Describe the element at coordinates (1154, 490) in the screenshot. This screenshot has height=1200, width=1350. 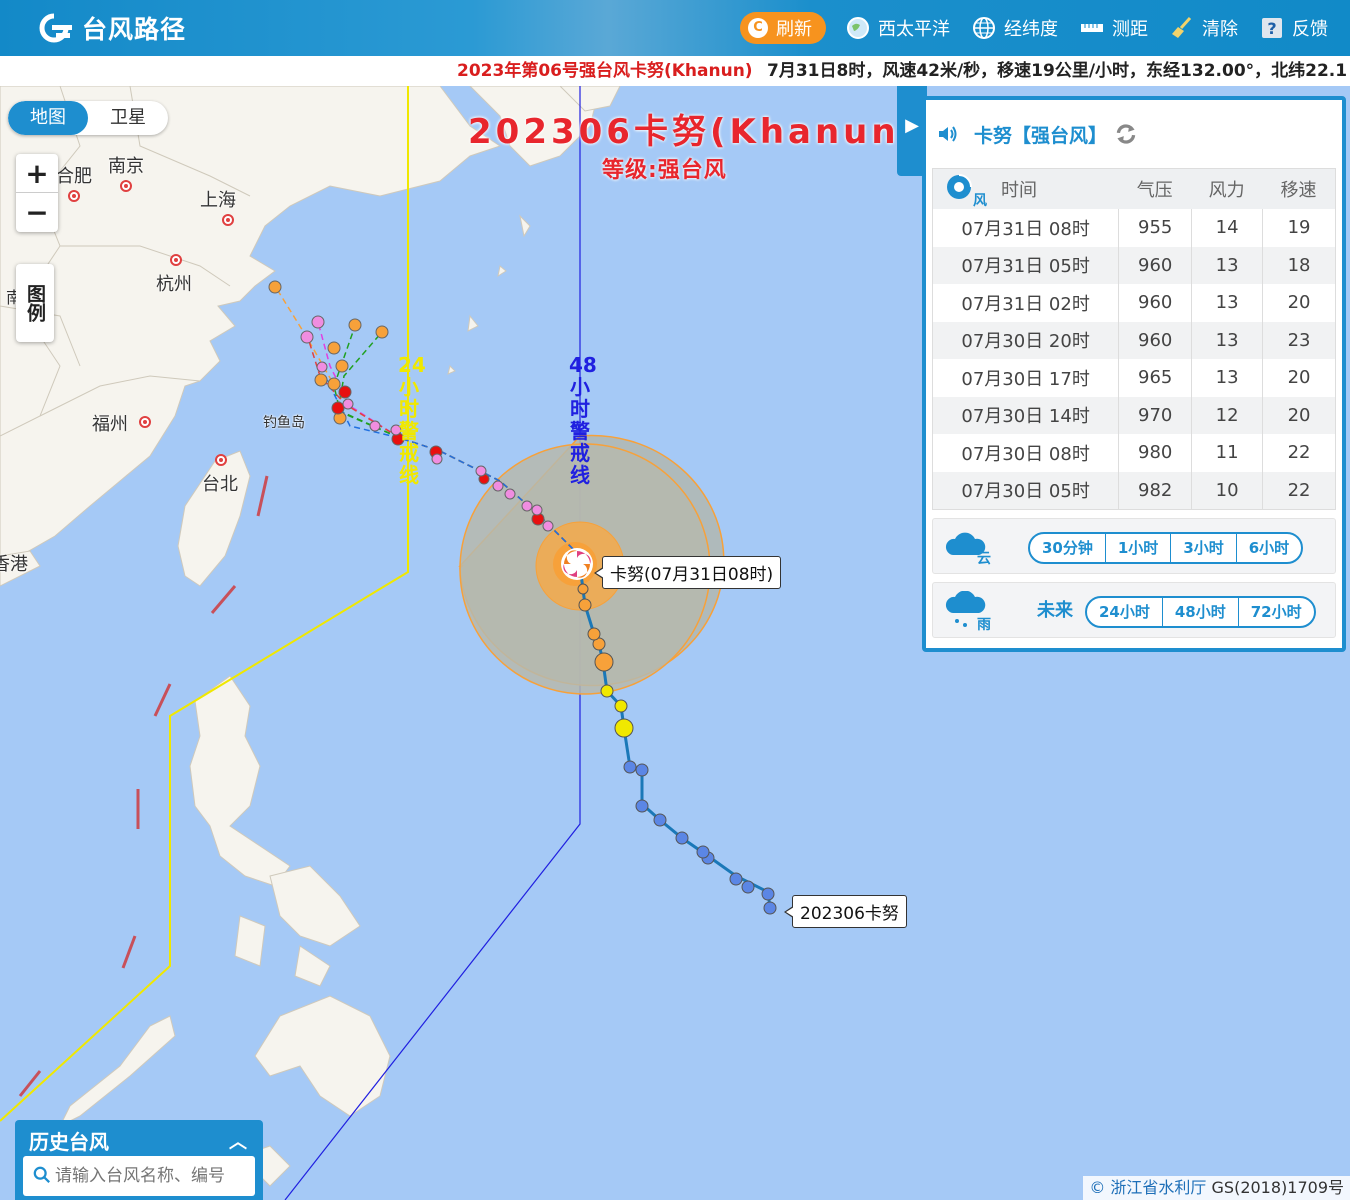
I see `cell-pressure: 982` at that location.